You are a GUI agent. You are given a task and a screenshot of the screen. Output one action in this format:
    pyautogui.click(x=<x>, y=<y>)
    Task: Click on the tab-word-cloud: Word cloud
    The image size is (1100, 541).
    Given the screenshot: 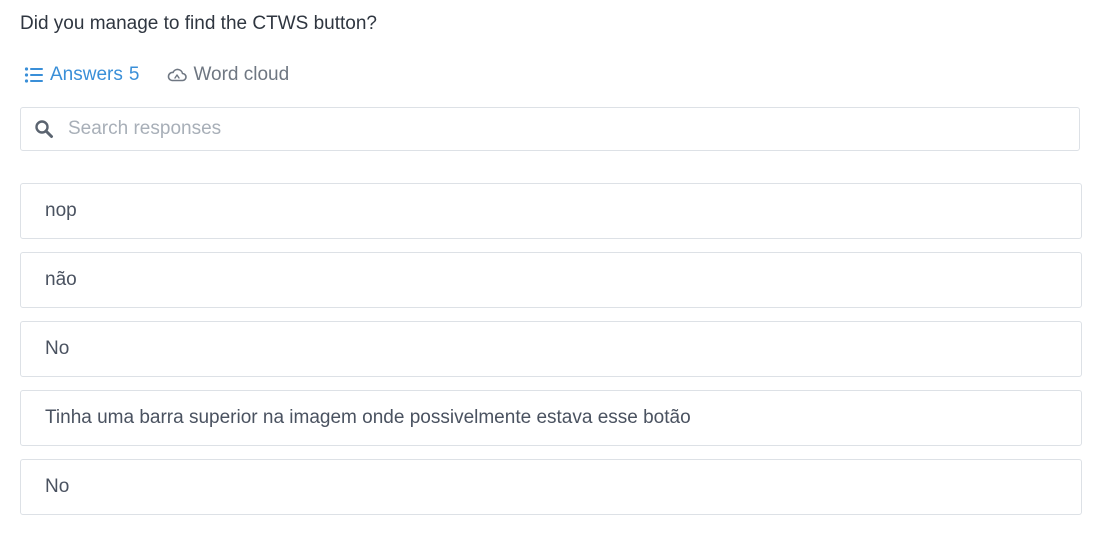 What is the action you would take?
    pyautogui.click(x=228, y=75)
    